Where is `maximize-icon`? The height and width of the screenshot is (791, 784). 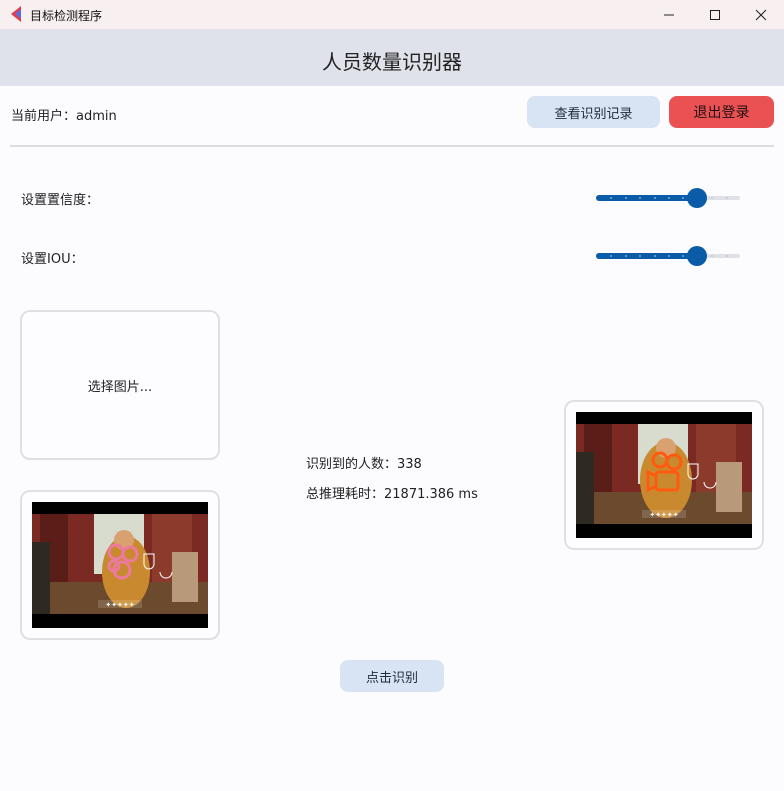
maximize-icon is located at coordinates (715, 14).